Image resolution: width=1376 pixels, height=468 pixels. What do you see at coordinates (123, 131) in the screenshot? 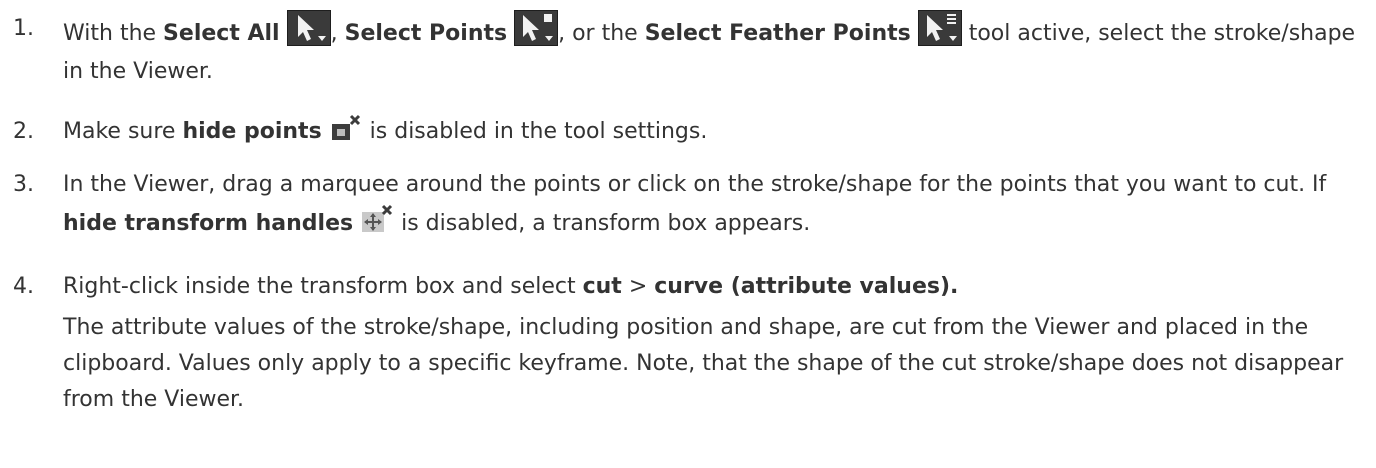
I see `text: Make sure` at bounding box center [123, 131].